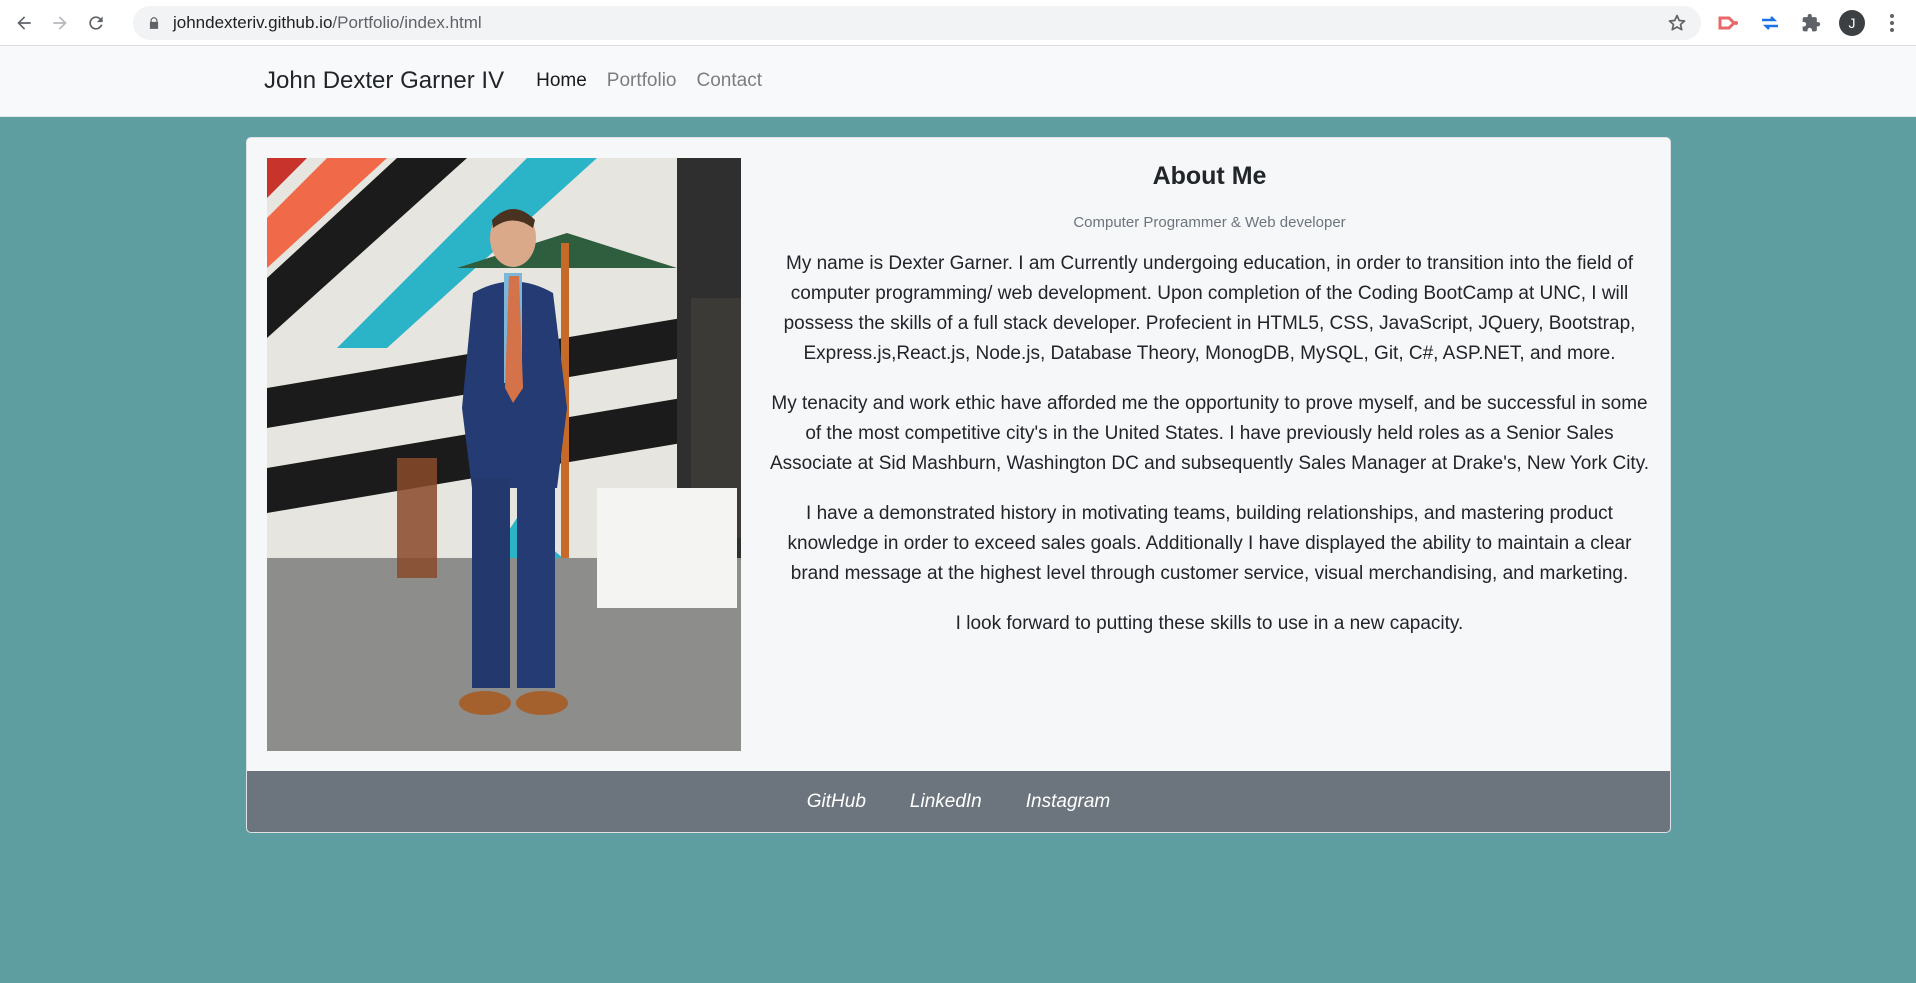 This screenshot has height=983, width=1916. Describe the element at coordinates (504, 454) in the screenshot. I see `profile-photo` at that location.